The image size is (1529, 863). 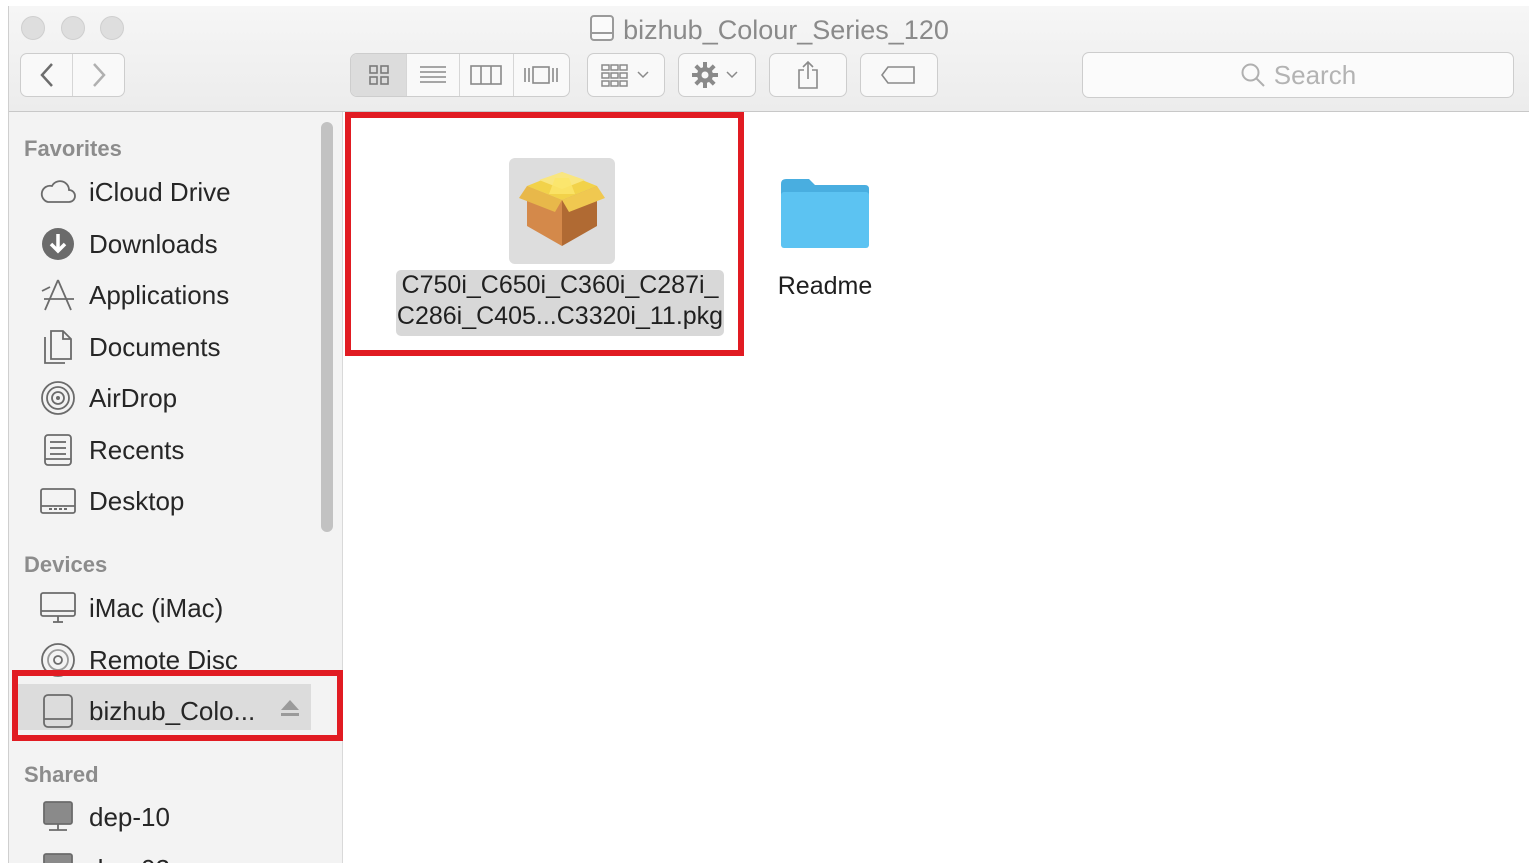 I want to click on sidebar-item-downloads: Downloads, so click(x=128, y=244).